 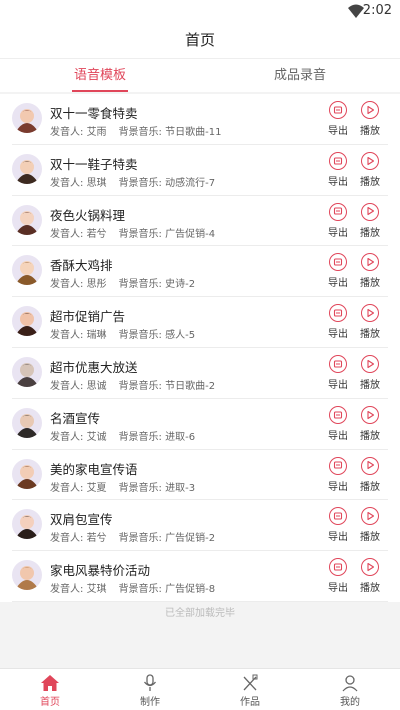 I want to click on template-title: 家电风暴特价活动, so click(x=100, y=571).